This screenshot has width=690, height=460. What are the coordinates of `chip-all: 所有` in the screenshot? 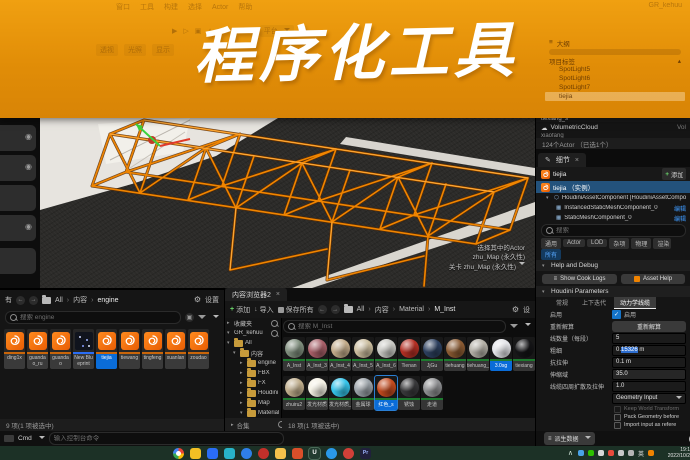 It's located at (551, 254).